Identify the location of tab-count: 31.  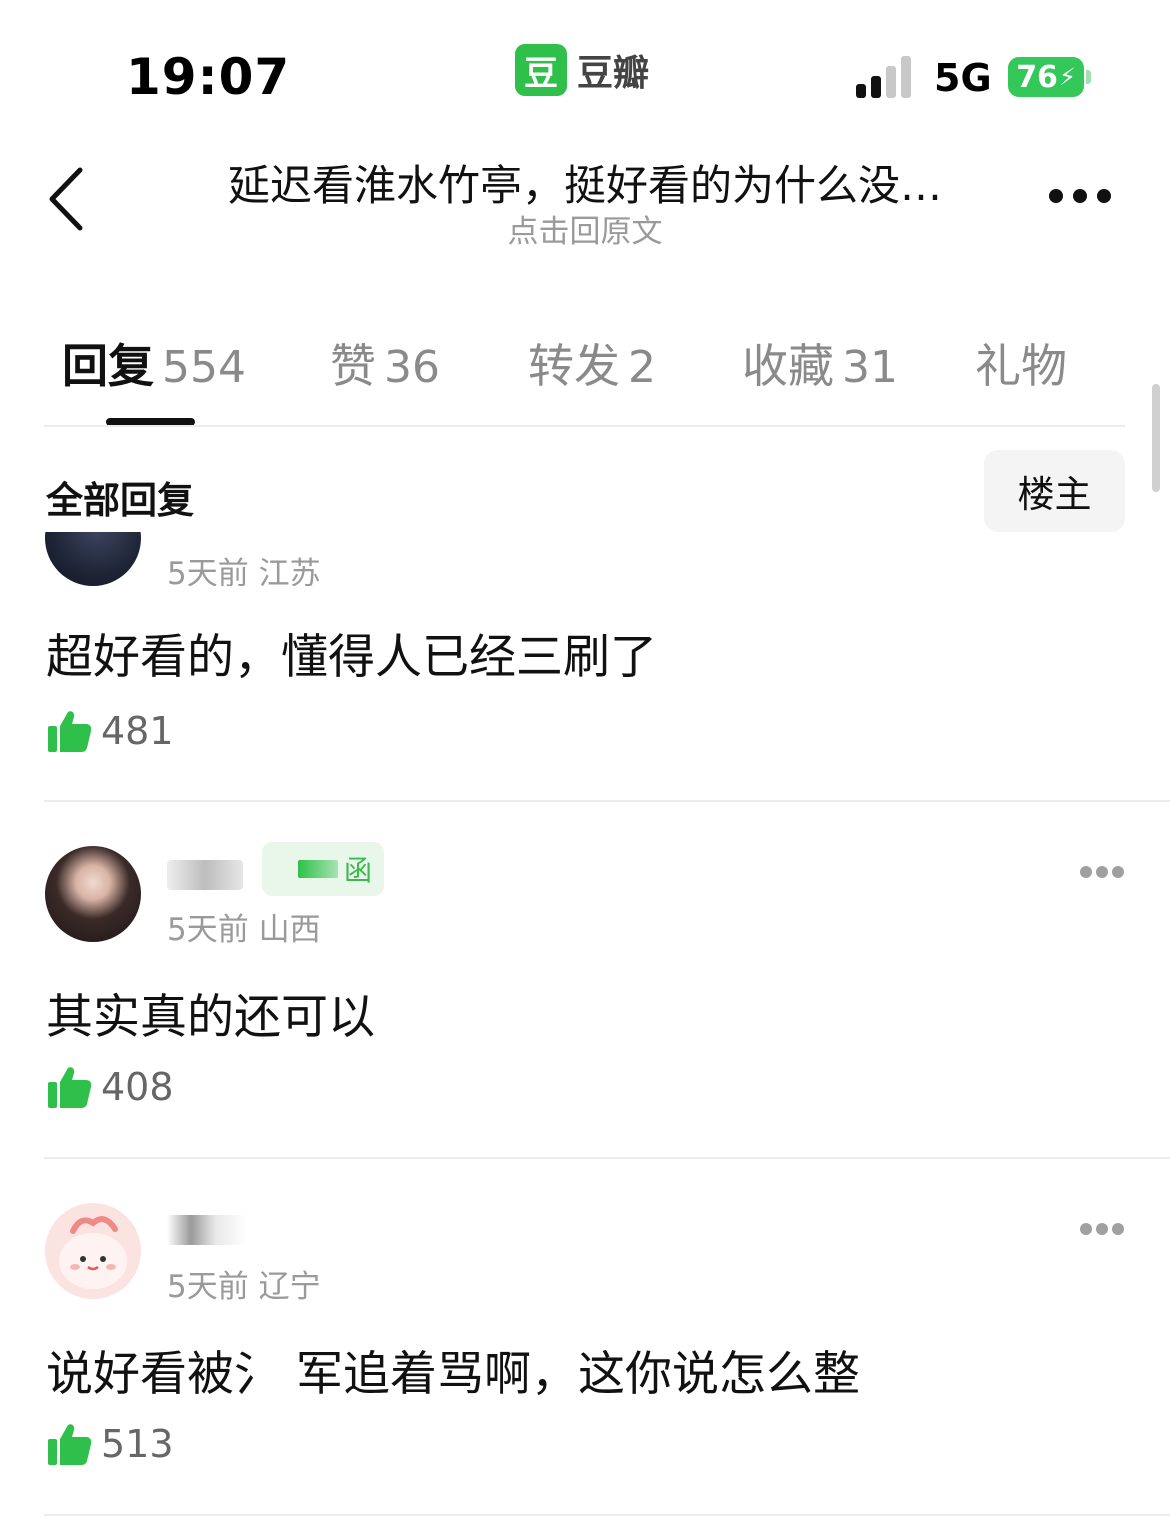
(870, 367).